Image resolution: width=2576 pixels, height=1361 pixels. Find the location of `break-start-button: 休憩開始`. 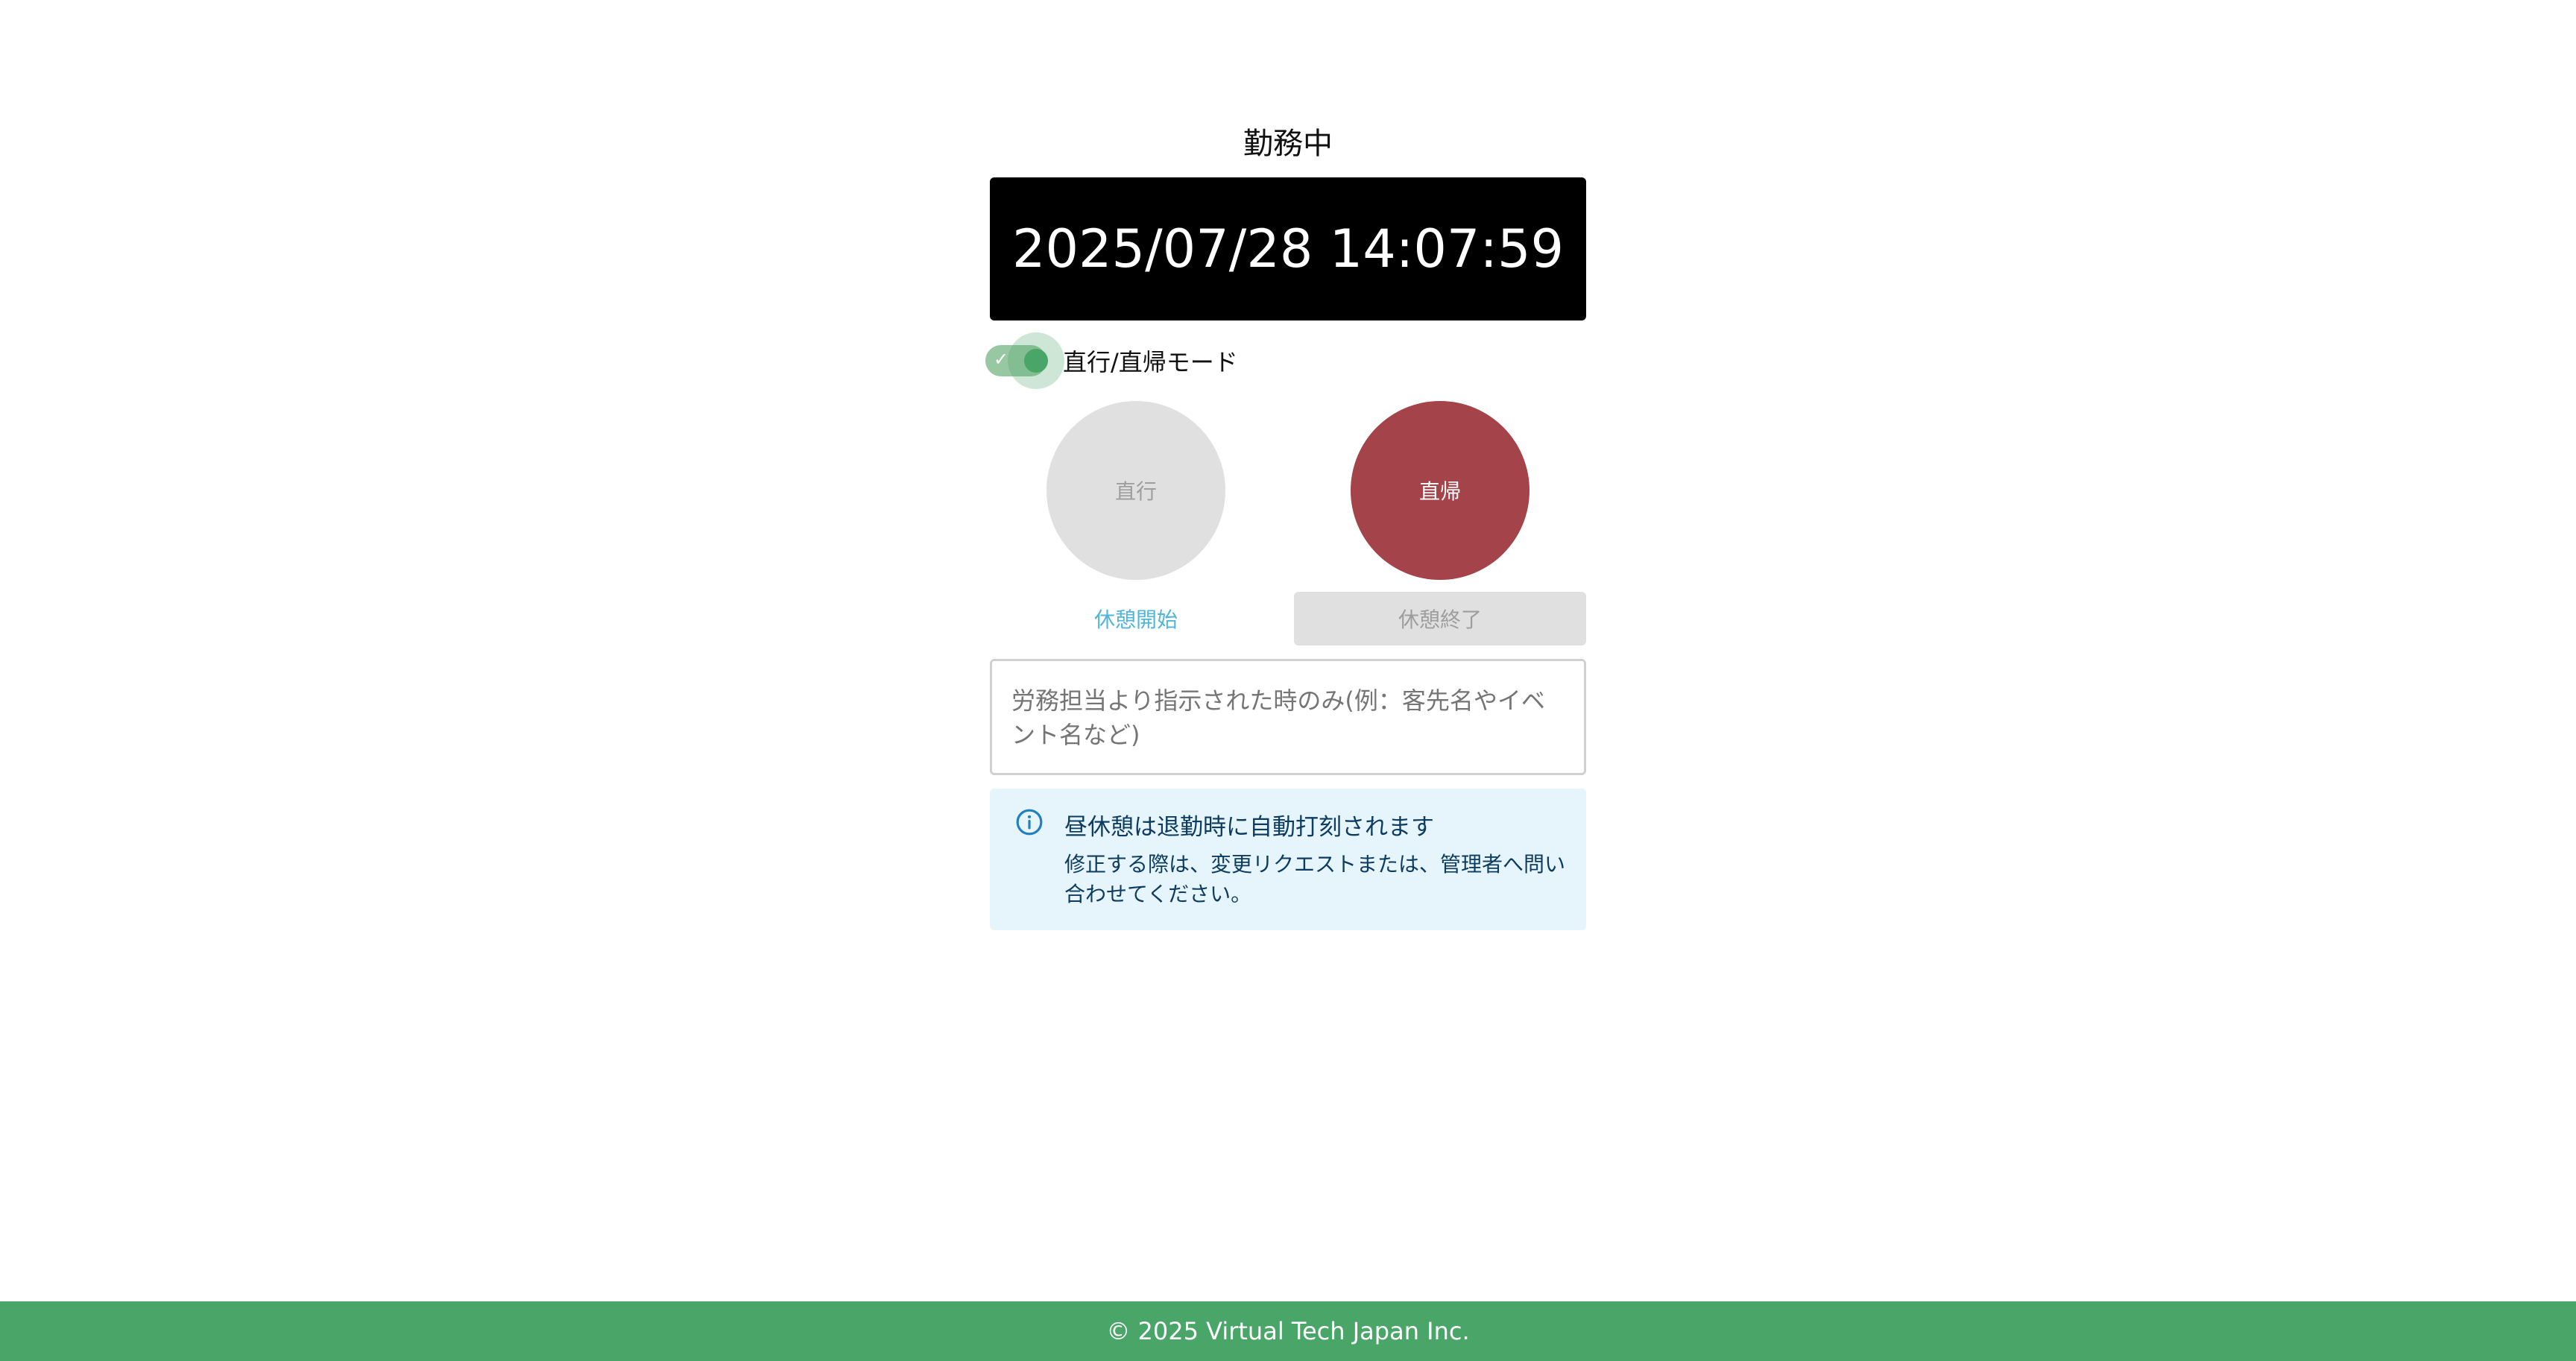

break-start-button: 休憩開始 is located at coordinates (1136, 619).